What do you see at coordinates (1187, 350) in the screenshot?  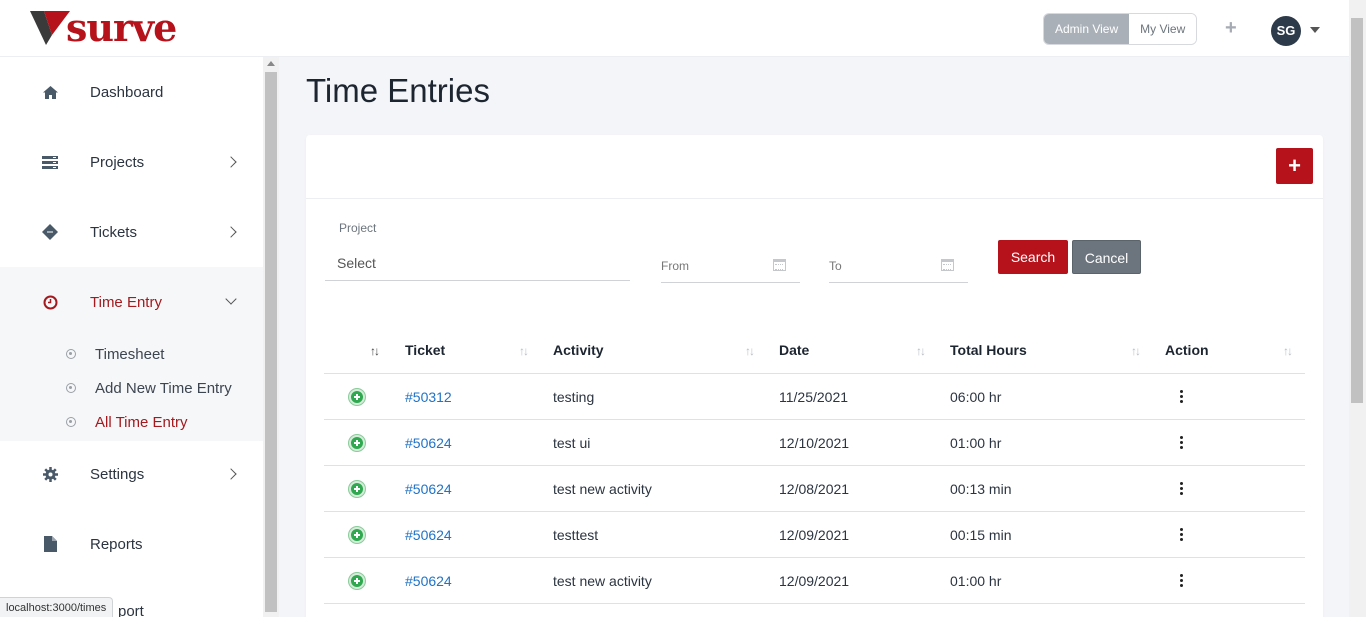 I see `column-header-action: Action` at bounding box center [1187, 350].